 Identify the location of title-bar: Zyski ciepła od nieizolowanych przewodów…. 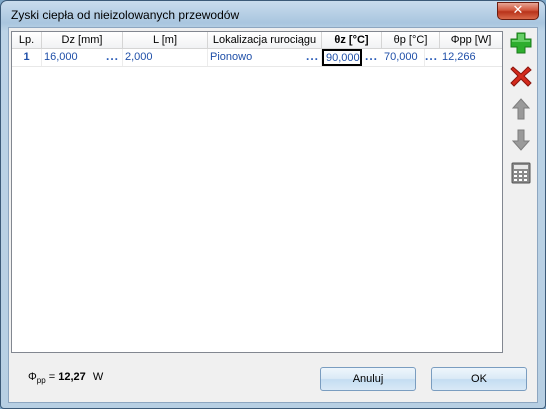
(273, 14).